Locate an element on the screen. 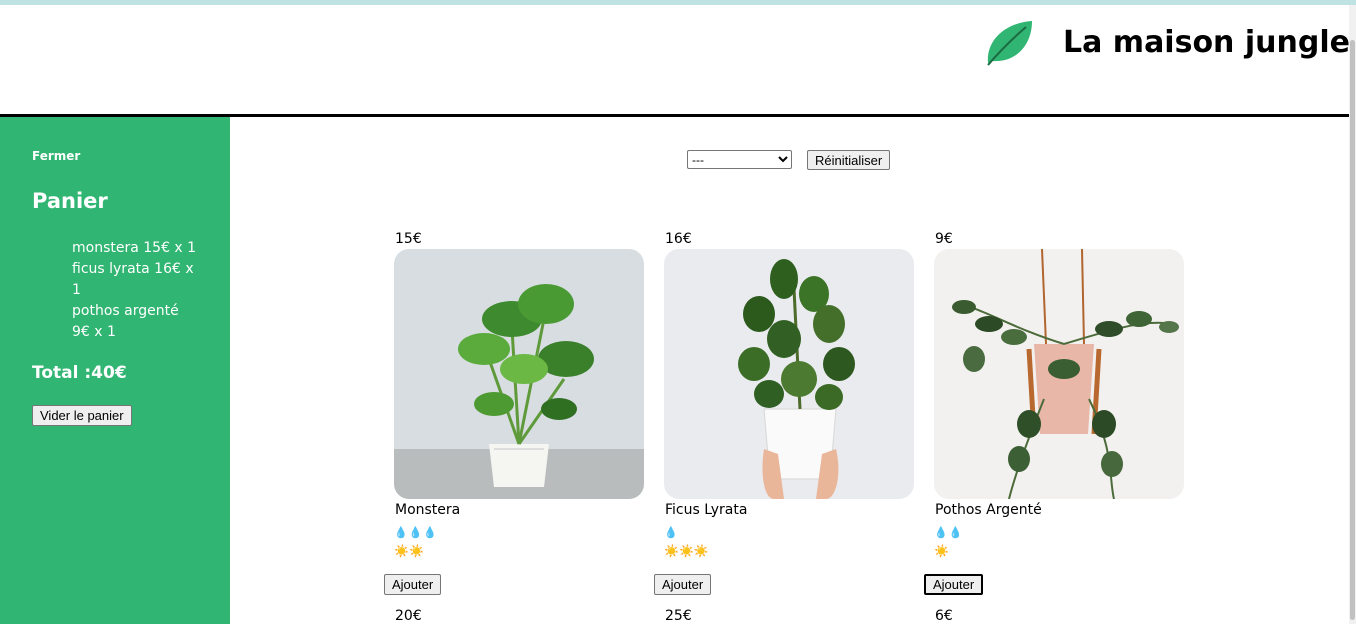  sun-icon: ☀️ is located at coordinates (941, 551).